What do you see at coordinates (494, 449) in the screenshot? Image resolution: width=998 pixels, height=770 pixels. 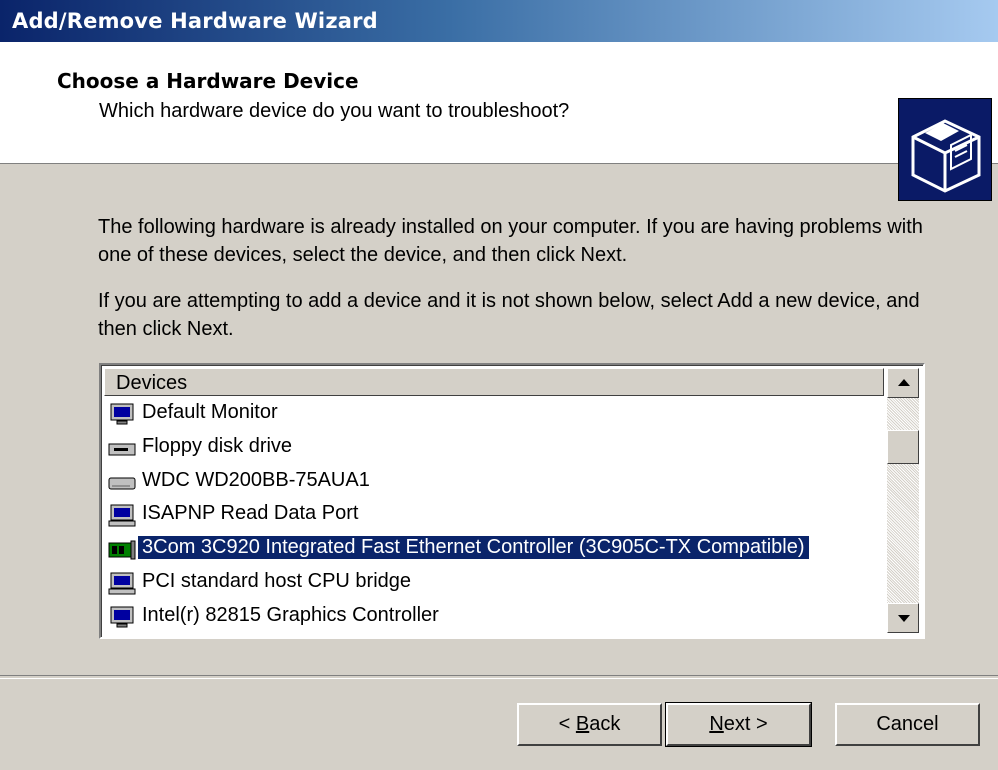 I see `device-row-floppy: Floppy disk drive` at bounding box center [494, 449].